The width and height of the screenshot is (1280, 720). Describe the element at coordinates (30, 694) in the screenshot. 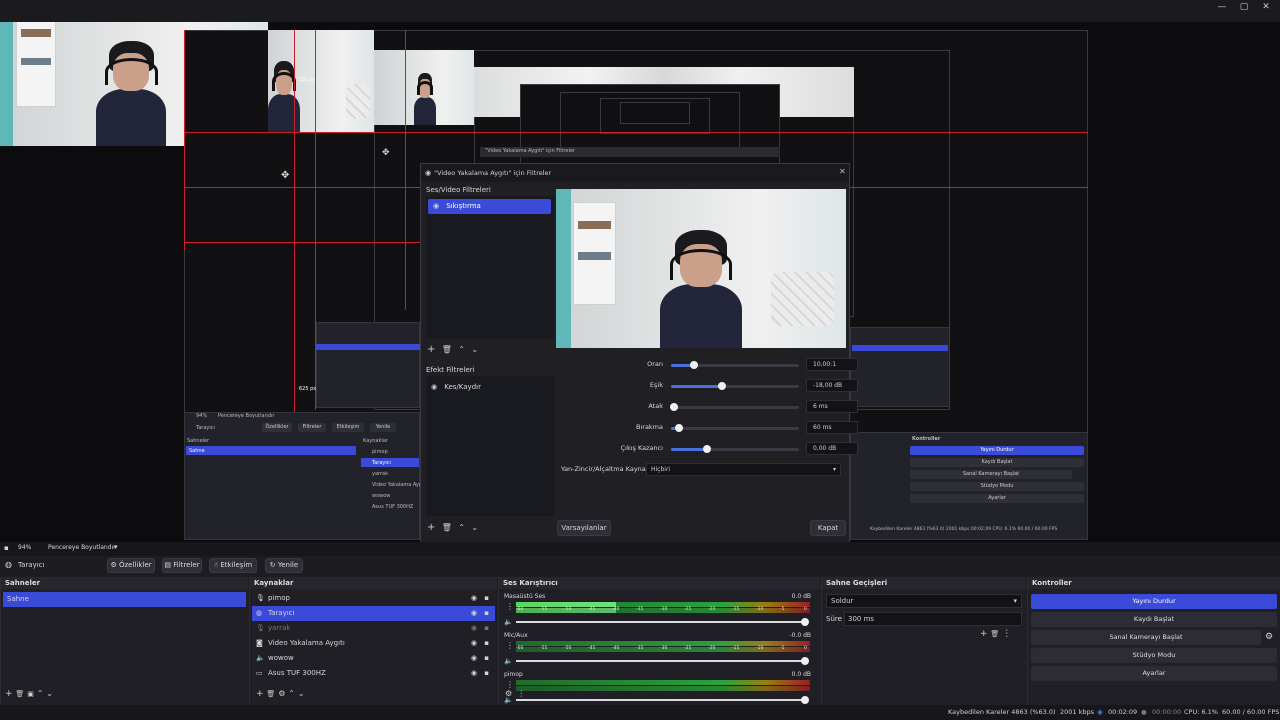

I see `filter-icon: ▣` at that location.